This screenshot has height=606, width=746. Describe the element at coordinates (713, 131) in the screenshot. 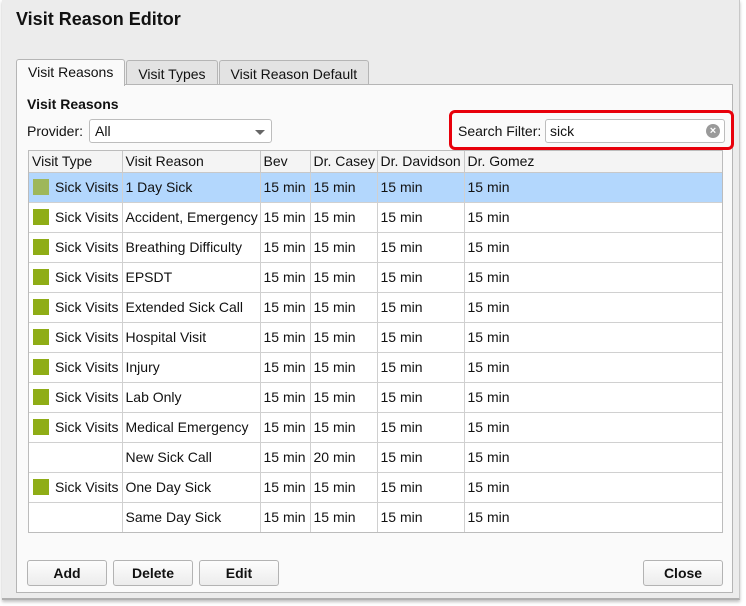

I see `clear-search-icon: ×` at that location.